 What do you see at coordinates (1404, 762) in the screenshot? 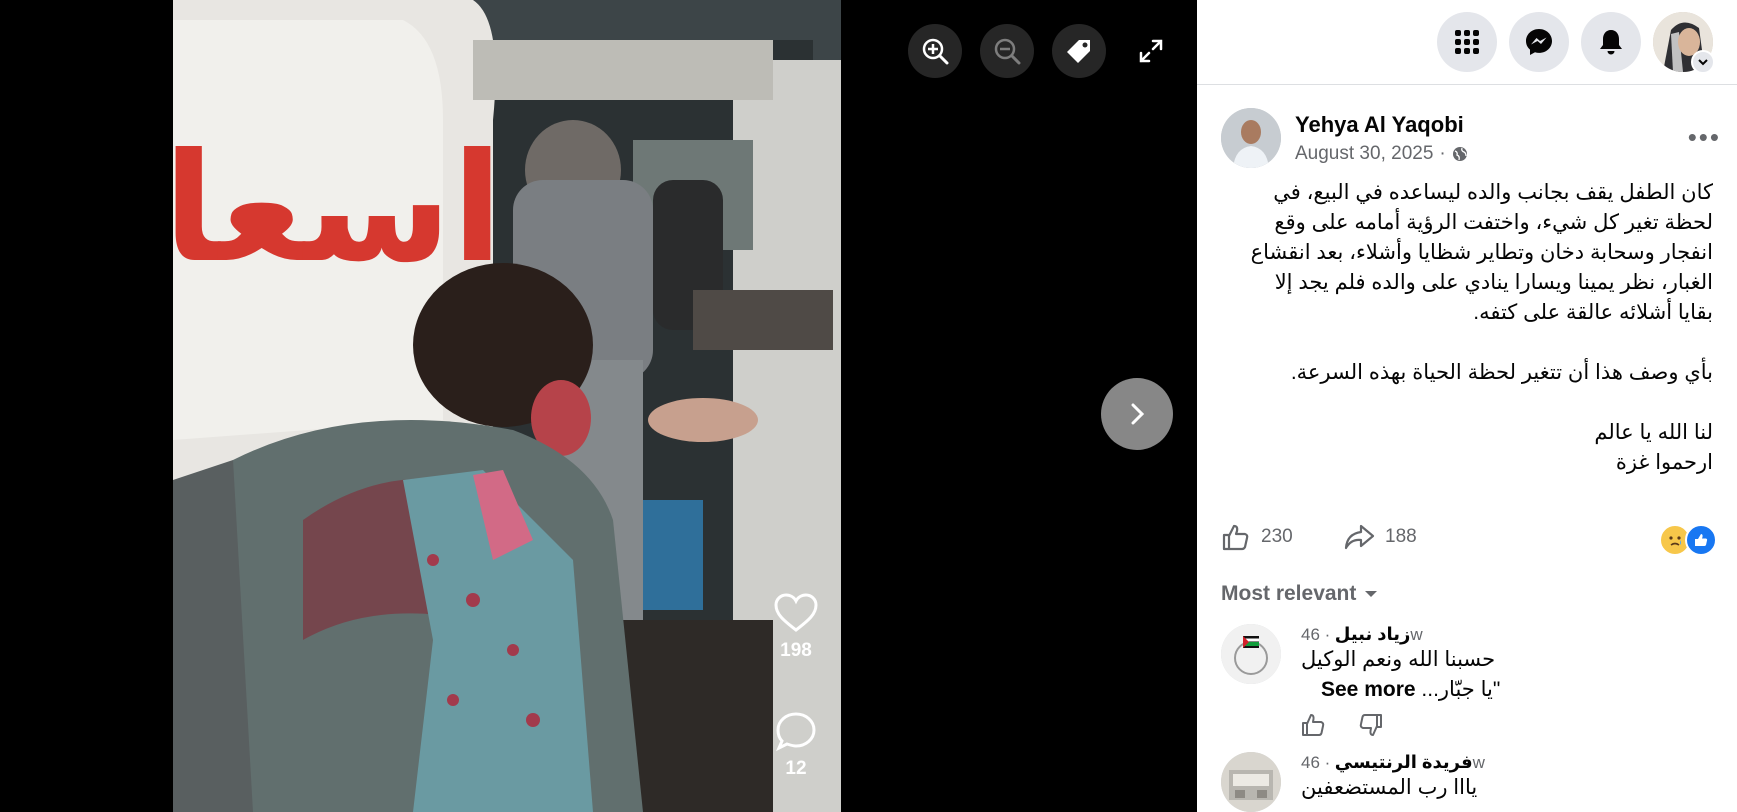
I see `commenter-name: فريدة الرنتيسي` at bounding box center [1404, 762].